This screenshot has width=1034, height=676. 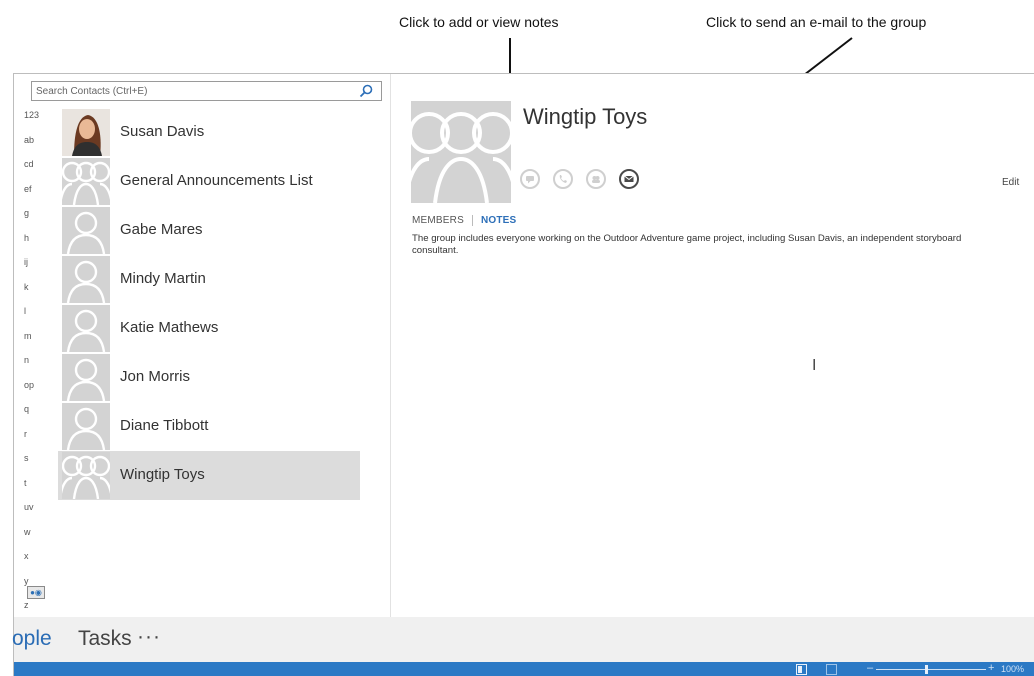 What do you see at coordinates (479, 22) in the screenshot?
I see `callout-notes-label: Click to add or view notes` at bounding box center [479, 22].